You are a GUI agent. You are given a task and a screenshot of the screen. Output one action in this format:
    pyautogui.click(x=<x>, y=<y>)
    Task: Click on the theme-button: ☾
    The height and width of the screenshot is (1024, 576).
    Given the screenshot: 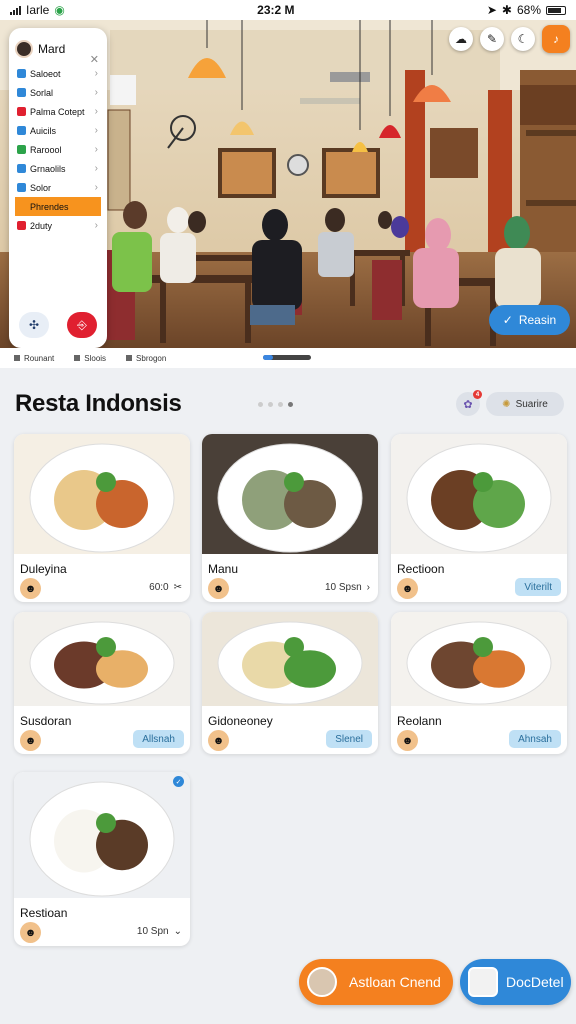 What is the action you would take?
    pyautogui.click(x=523, y=39)
    